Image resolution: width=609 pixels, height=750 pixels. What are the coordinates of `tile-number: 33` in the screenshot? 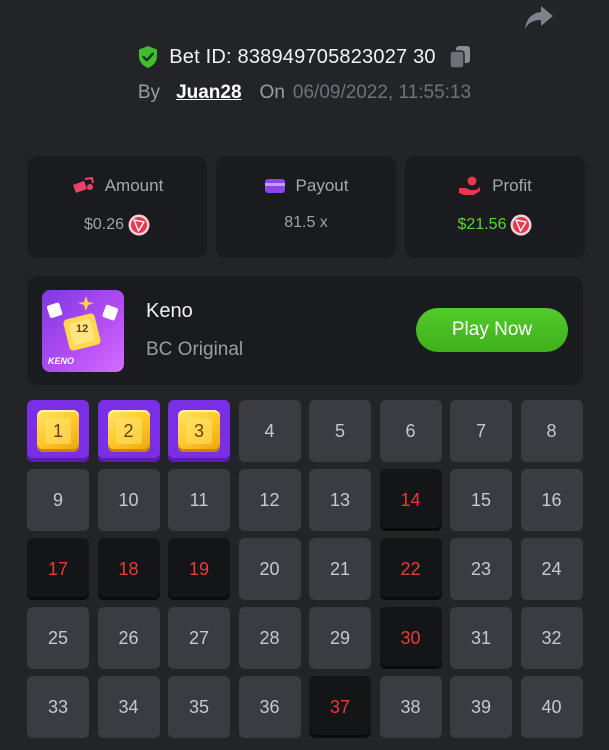 It's located at (58, 706).